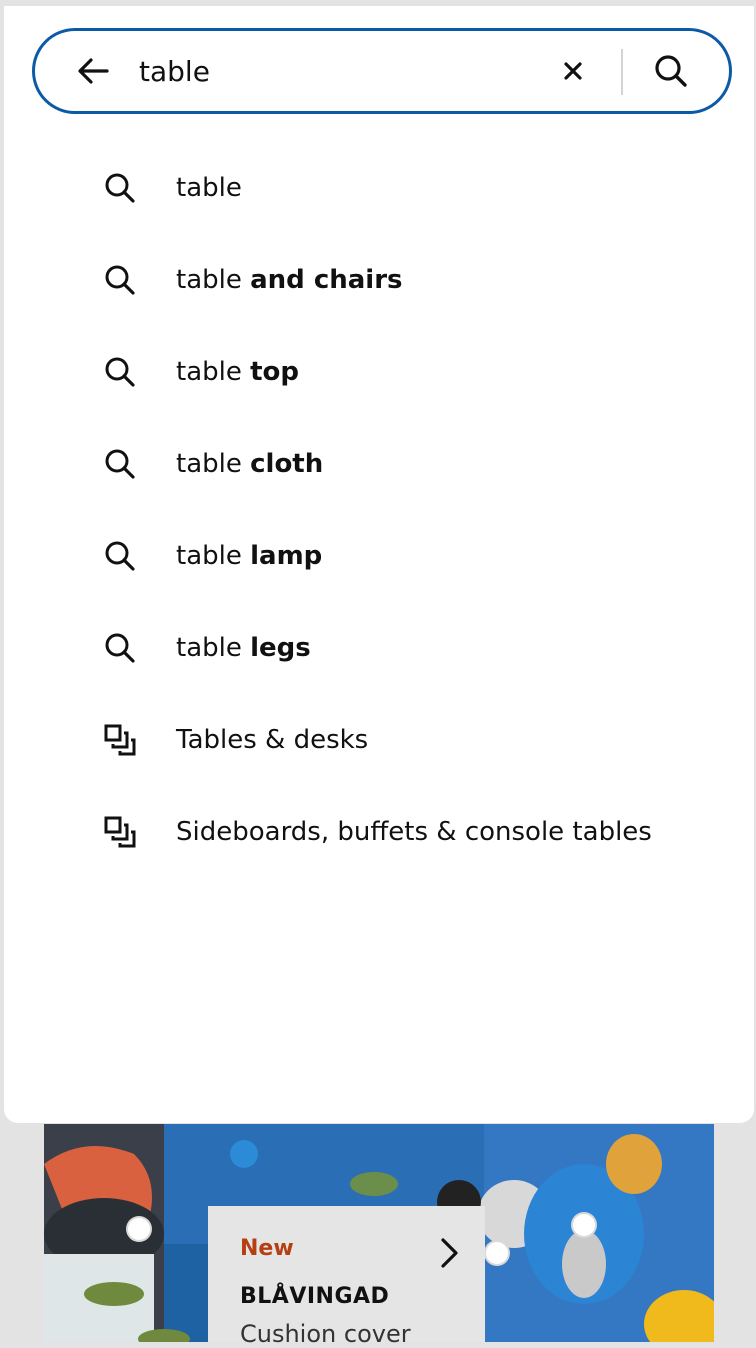 The width and height of the screenshot is (756, 1348). What do you see at coordinates (209, 188) in the screenshot?
I see `suggestion-label: table` at bounding box center [209, 188].